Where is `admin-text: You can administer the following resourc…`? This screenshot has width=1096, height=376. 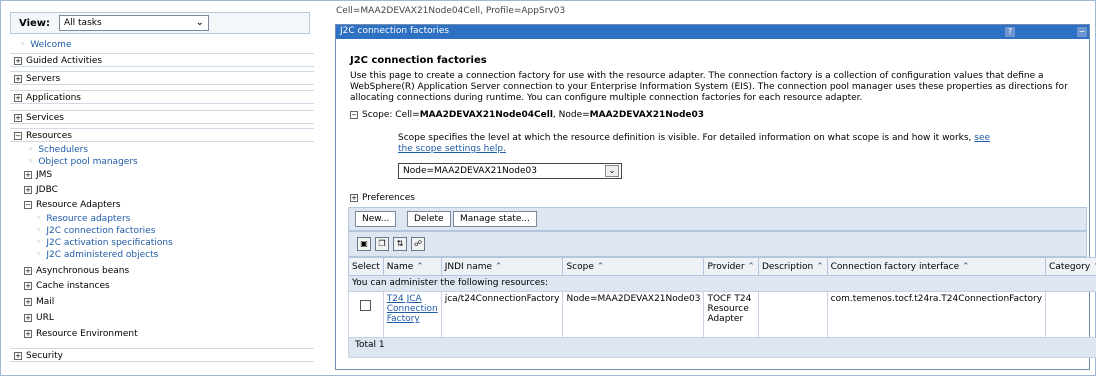
admin-text: You can administer the following resourc… is located at coordinates (722, 283).